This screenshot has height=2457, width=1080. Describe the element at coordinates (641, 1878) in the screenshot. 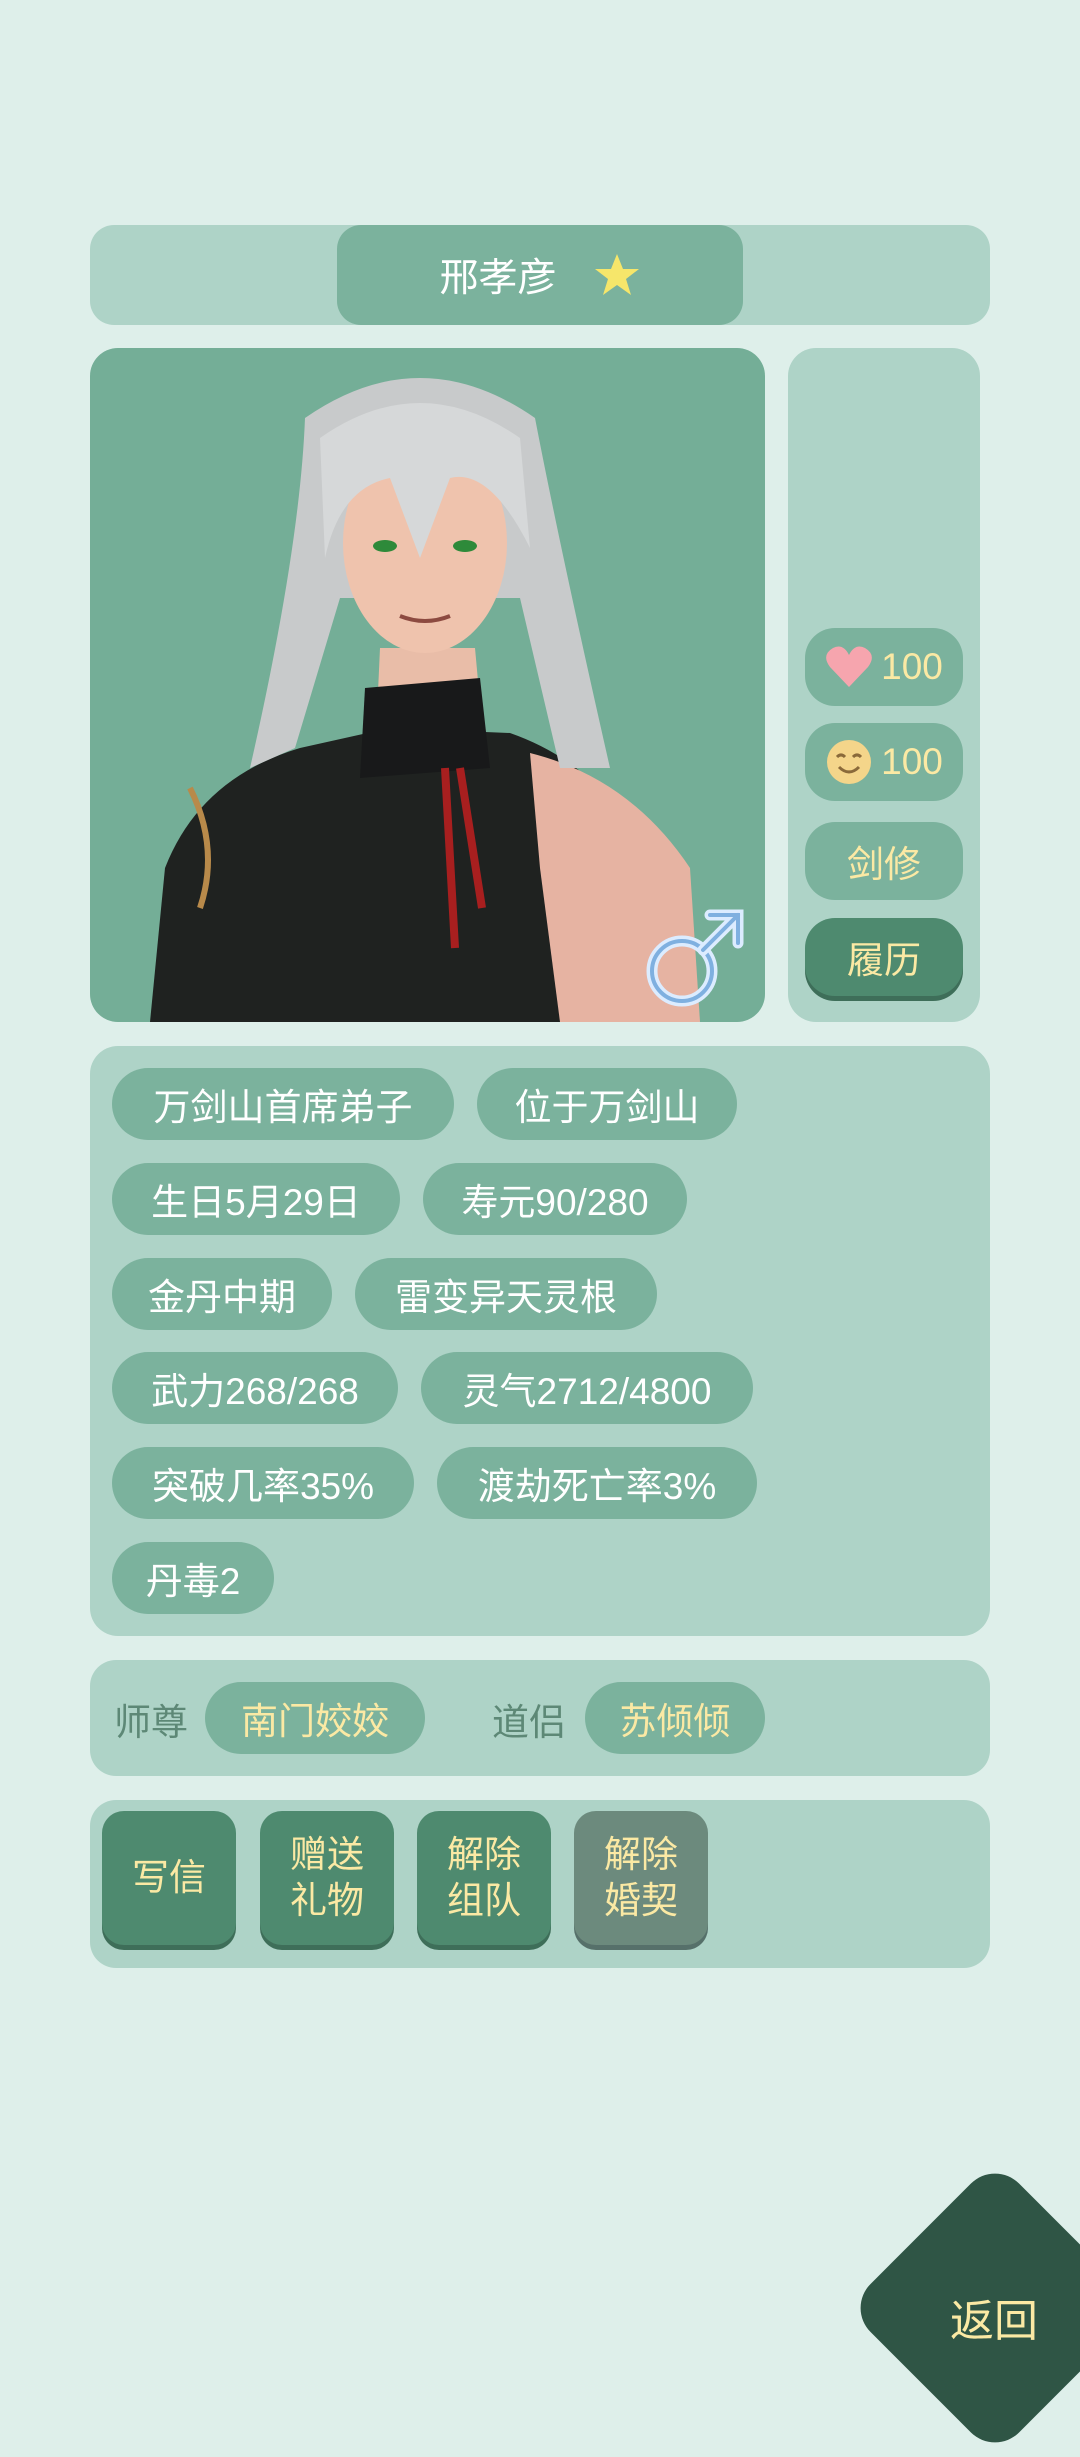

I see `dissolve-marriage-button: 解除 婚契` at that location.